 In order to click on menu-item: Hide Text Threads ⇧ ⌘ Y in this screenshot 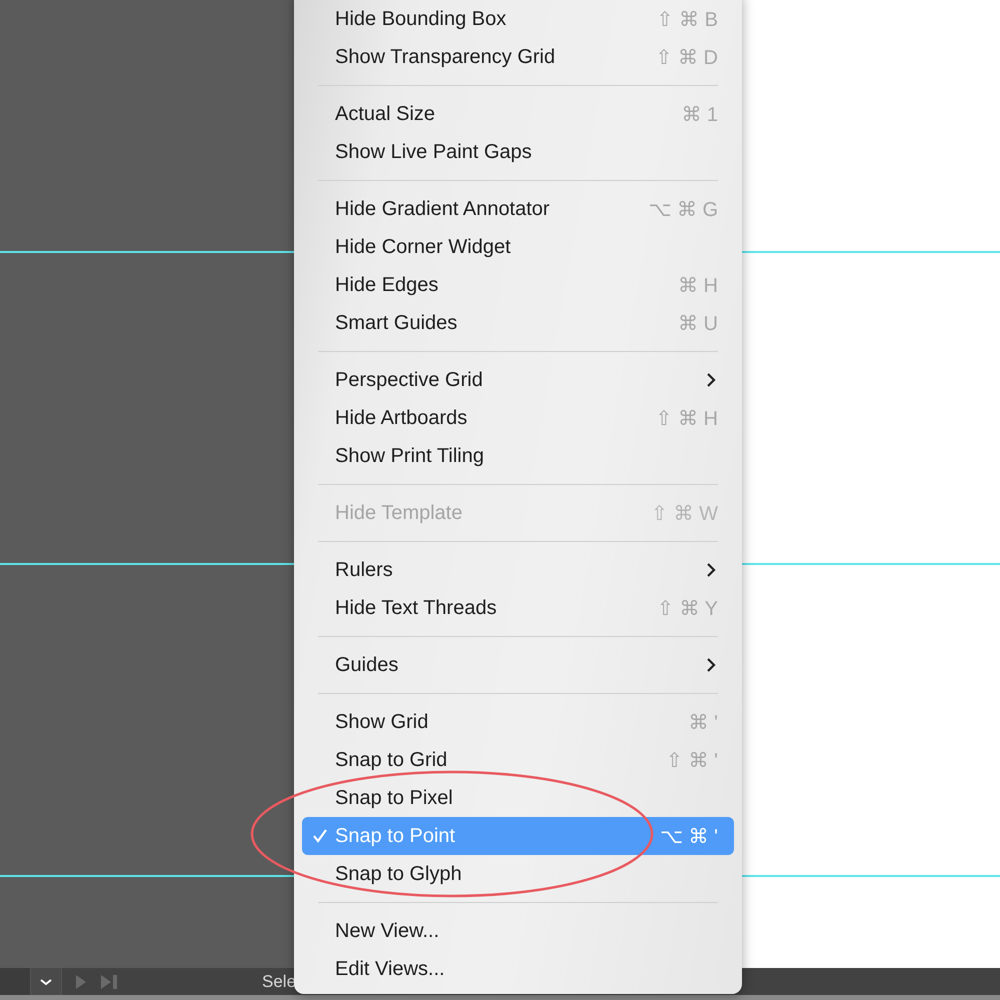, I will do `click(518, 608)`.